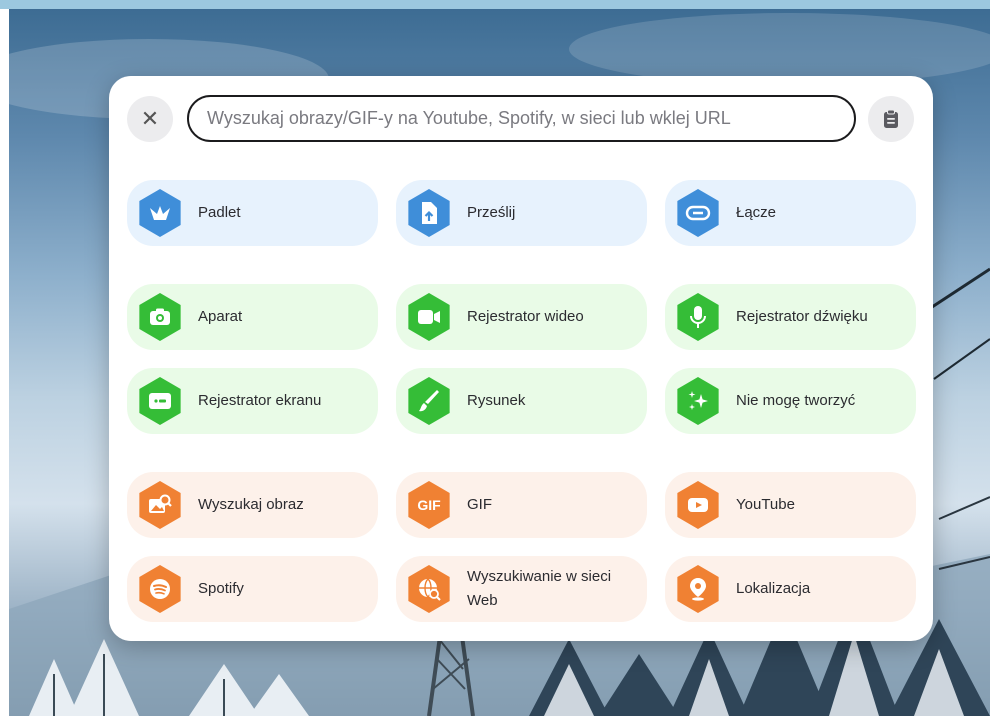  I want to click on tile-spotify: Spotify, so click(252, 589).